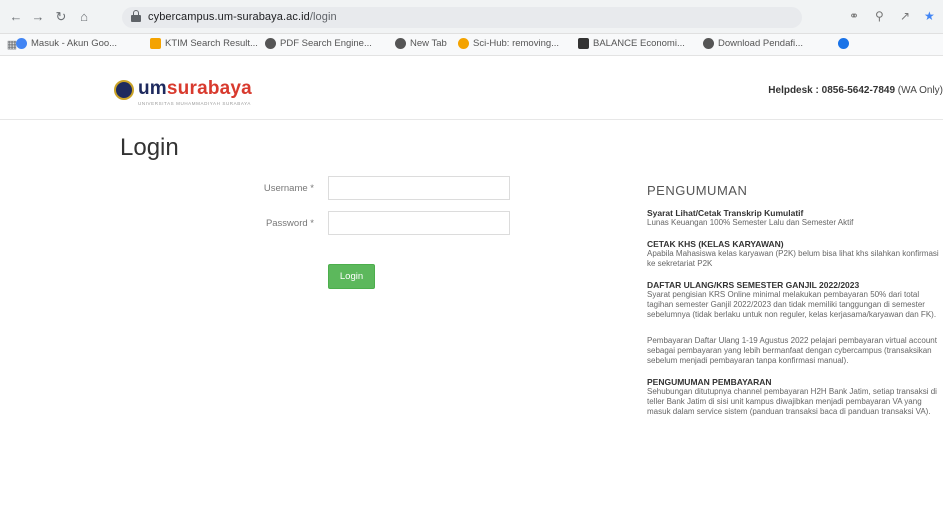  Describe the element at coordinates (84, 17) in the screenshot. I see `home-icon: ⌂` at that location.